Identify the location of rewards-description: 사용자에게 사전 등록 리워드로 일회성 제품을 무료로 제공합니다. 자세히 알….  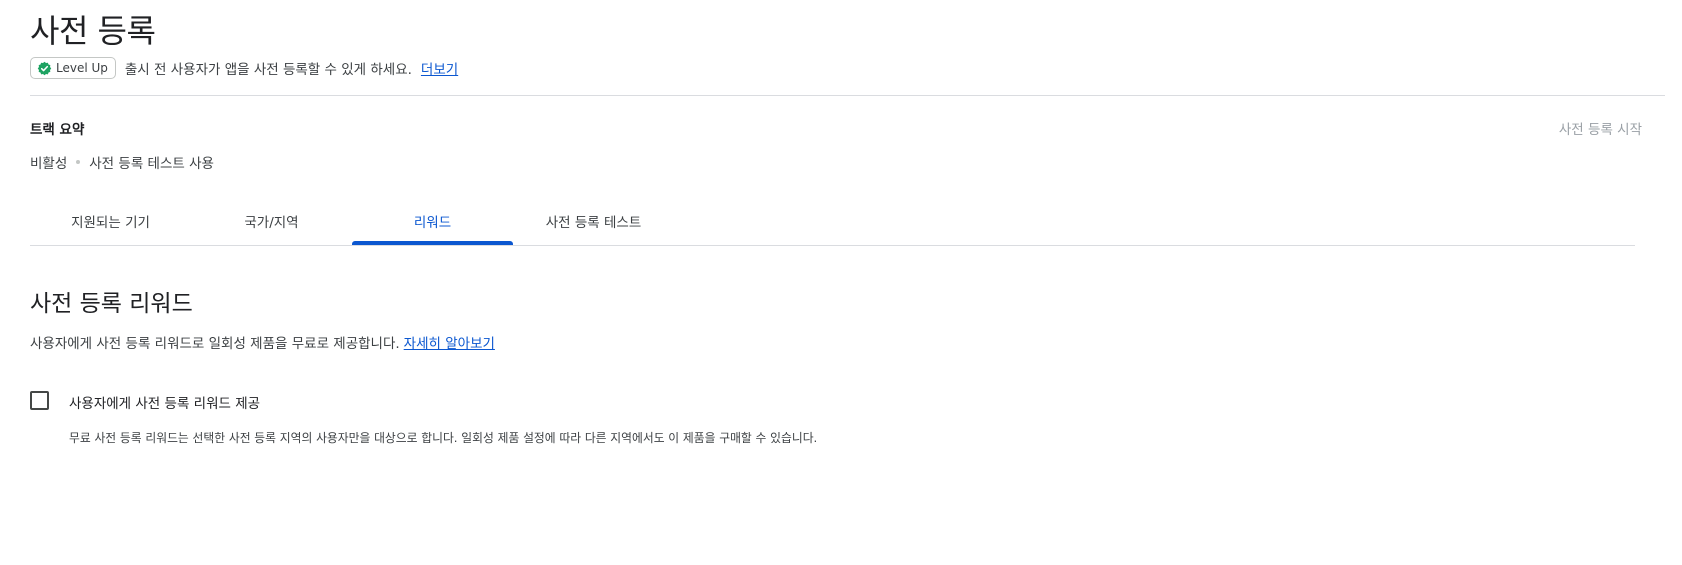
(262, 342).